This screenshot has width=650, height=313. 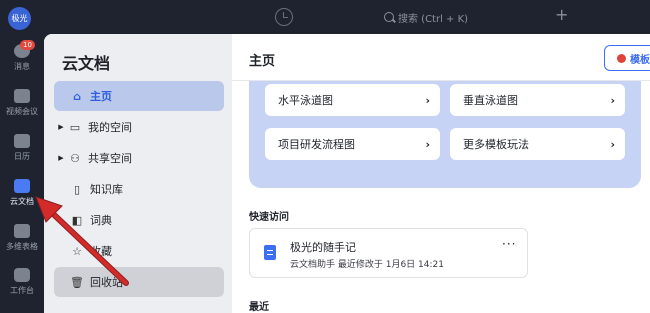 I want to click on video-icon, so click(x=22, y=96).